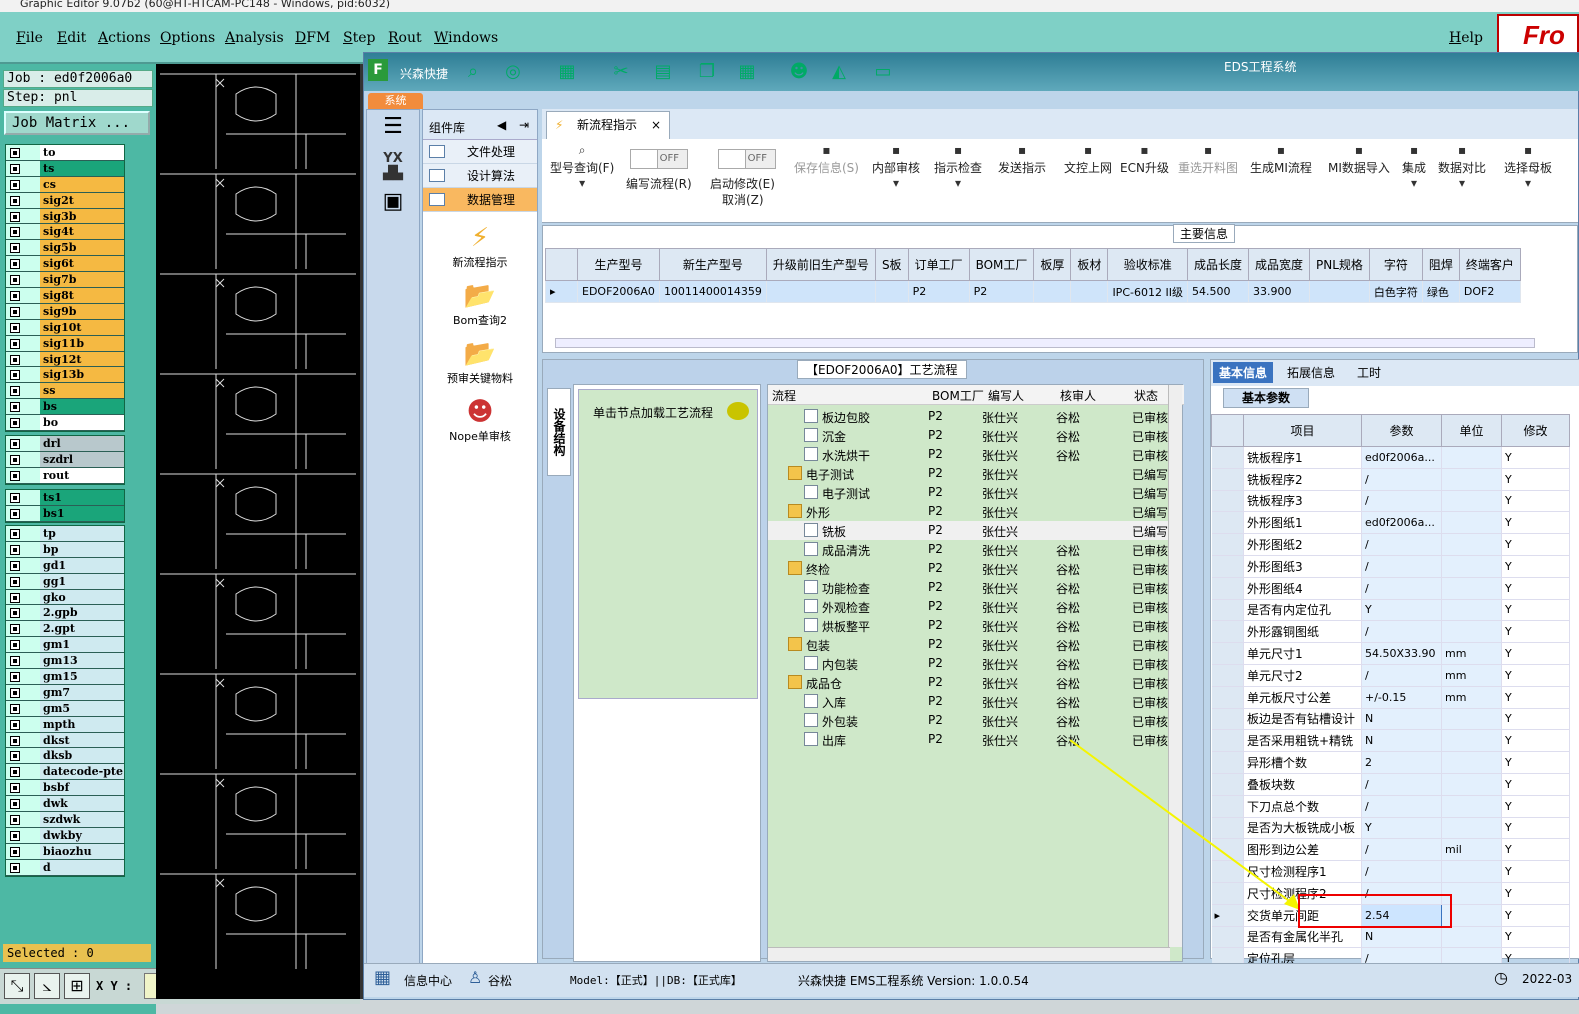 This screenshot has width=1579, height=1014. I want to click on param-row: 尺寸检测程序1 / Y, so click(1390, 871).